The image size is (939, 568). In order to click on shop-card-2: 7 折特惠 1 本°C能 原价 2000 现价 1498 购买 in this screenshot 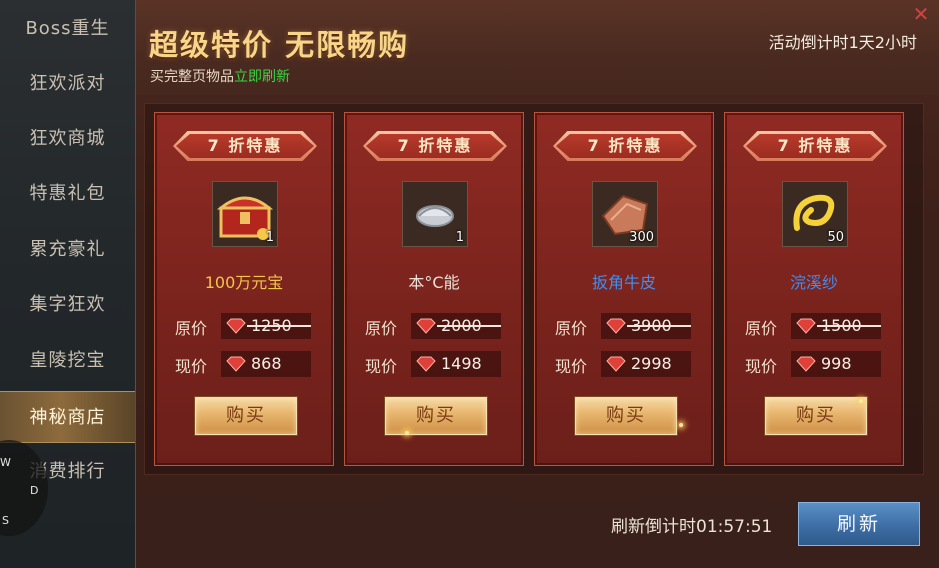, I will do `click(434, 289)`.